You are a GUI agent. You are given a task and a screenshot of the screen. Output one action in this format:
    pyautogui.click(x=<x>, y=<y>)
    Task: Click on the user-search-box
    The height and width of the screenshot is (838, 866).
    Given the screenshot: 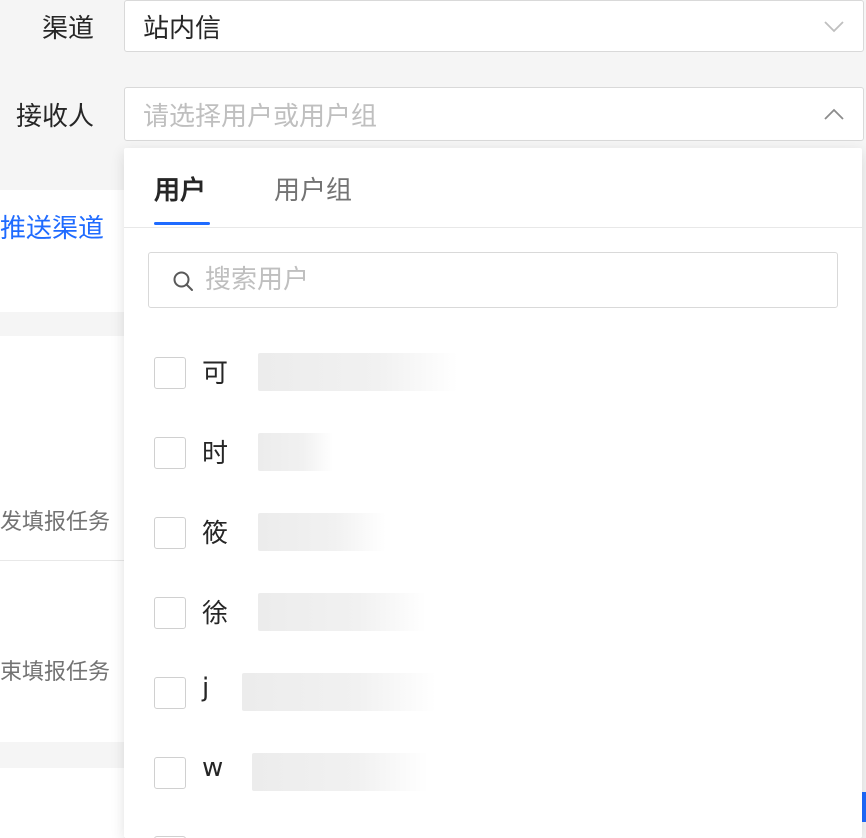 What is the action you would take?
    pyautogui.click(x=493, y=280)
    